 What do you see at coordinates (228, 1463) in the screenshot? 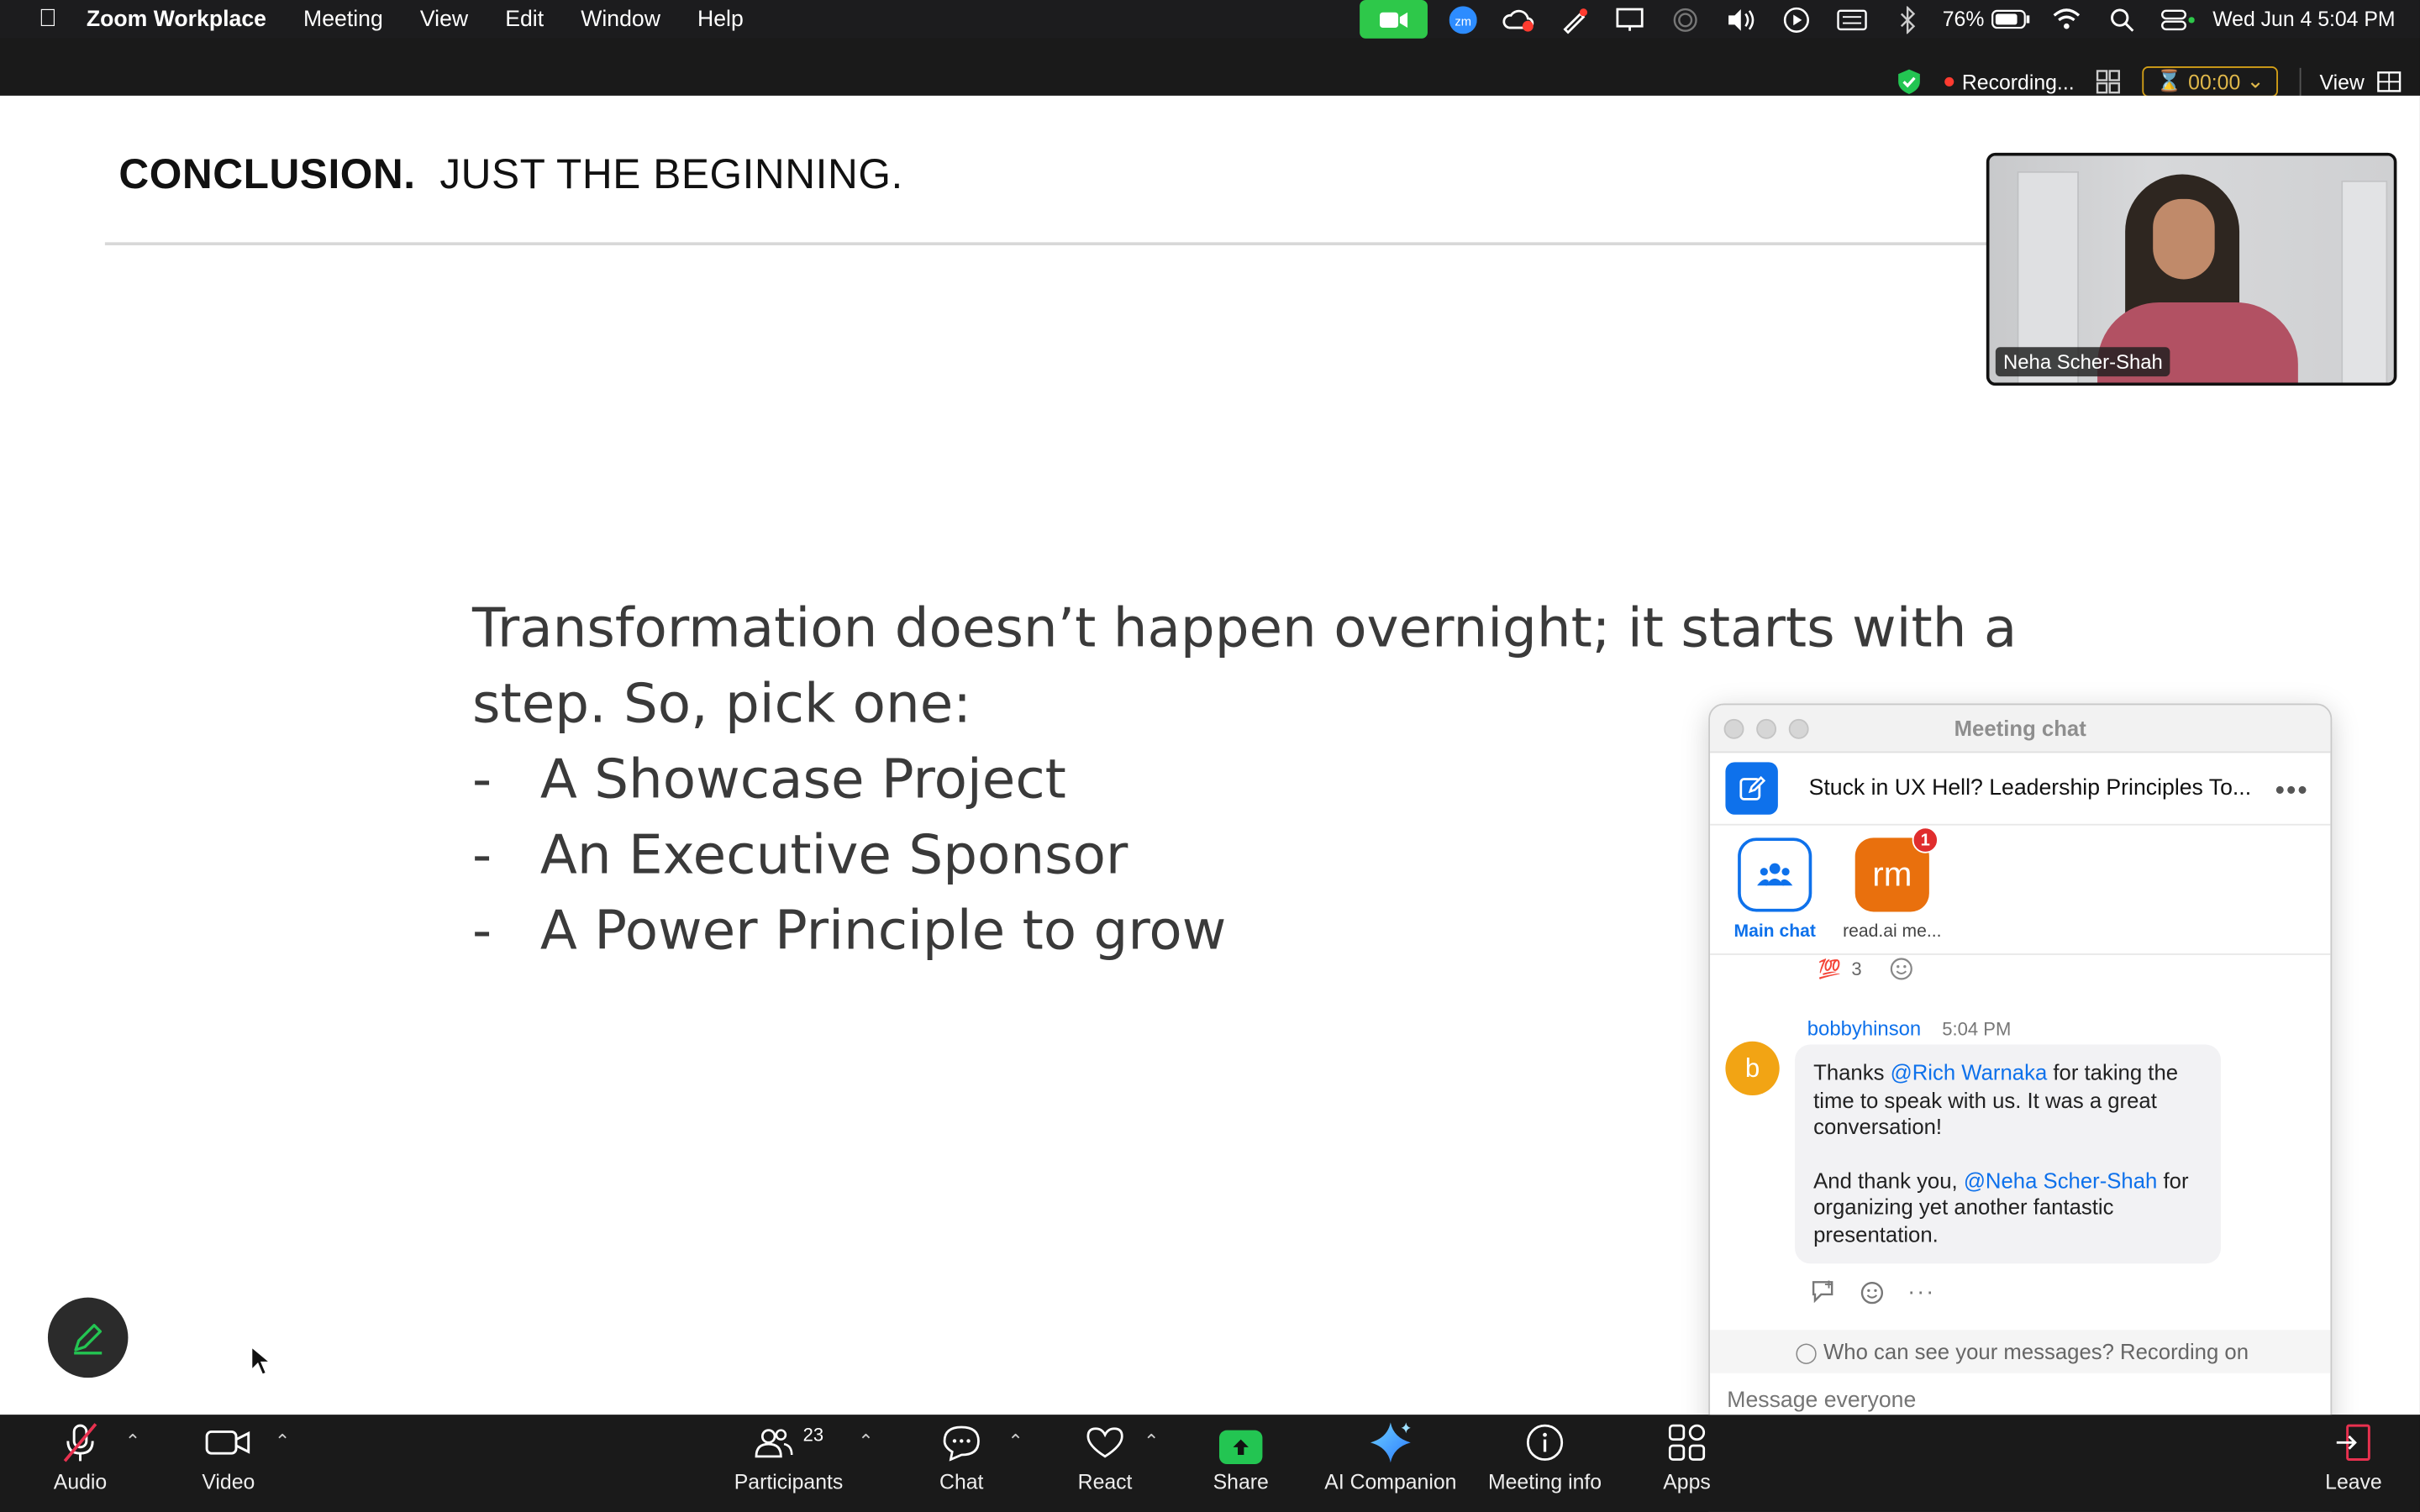
I see `video-button: Video` at bounding box center [228, 1463].